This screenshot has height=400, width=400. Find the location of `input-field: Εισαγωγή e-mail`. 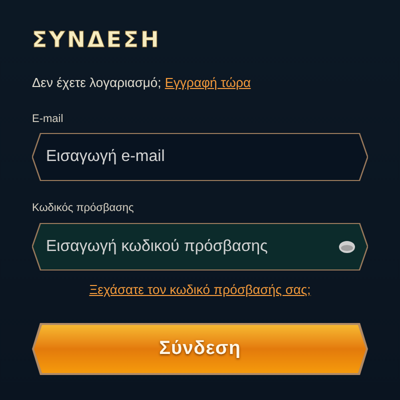

input-field: Εισαγωγή e-mail is located at coordinates (200, 157).